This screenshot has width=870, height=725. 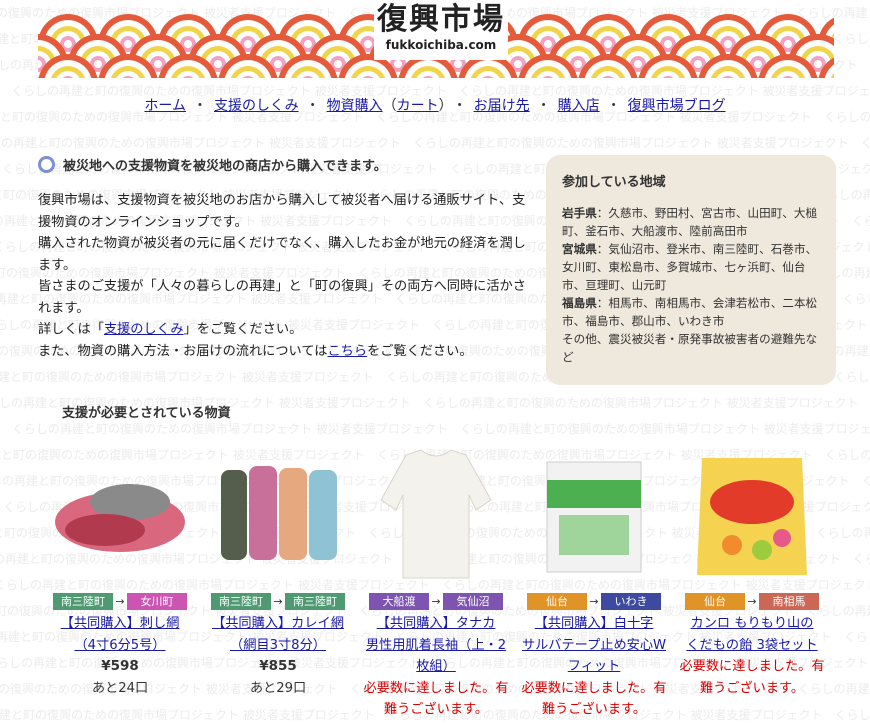 I want to click on product-card: 南三陸町 → 南三陸町 【共同購入】カレイ網 （網目3寸8分） ¥855 あと29口, so click(x=278, y=569).